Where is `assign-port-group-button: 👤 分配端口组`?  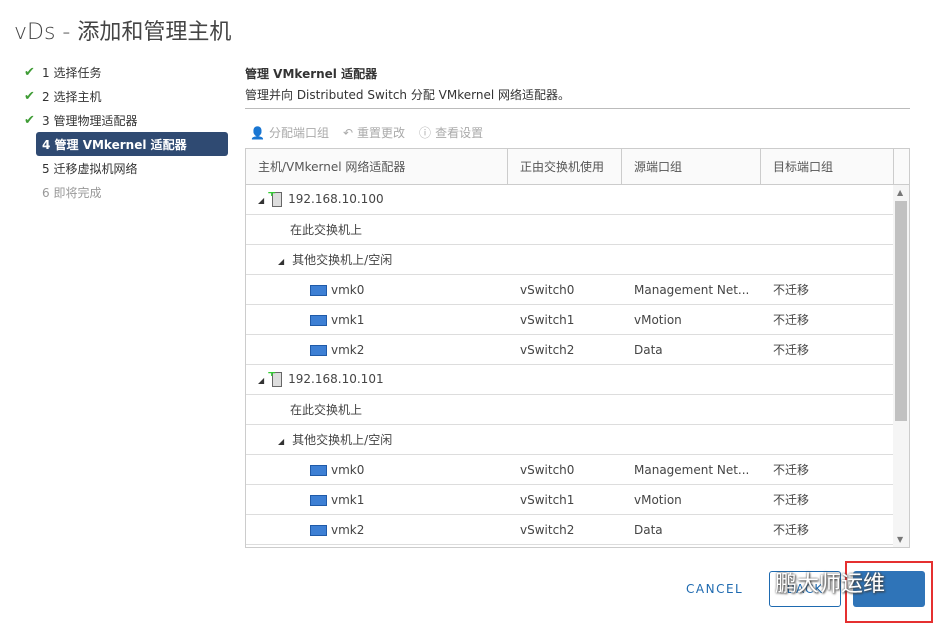 assign-port-group-button: 👤 分配端口组 is located at coordinates (289, 132).